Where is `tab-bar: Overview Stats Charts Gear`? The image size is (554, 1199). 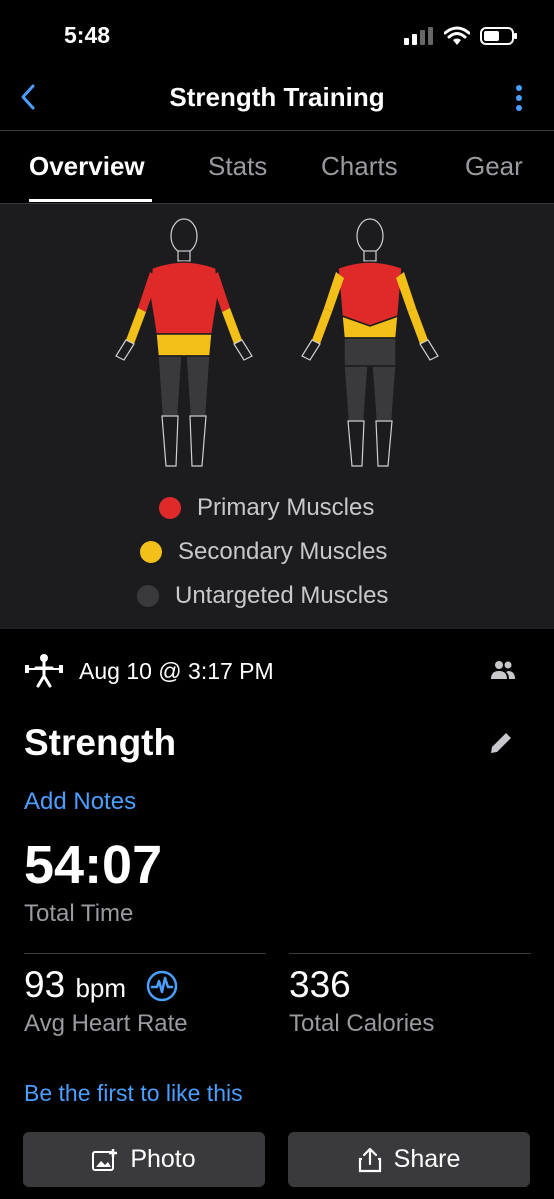
tab-bar: Overview Stats Charts Gear is located at coordinates (277, 167).